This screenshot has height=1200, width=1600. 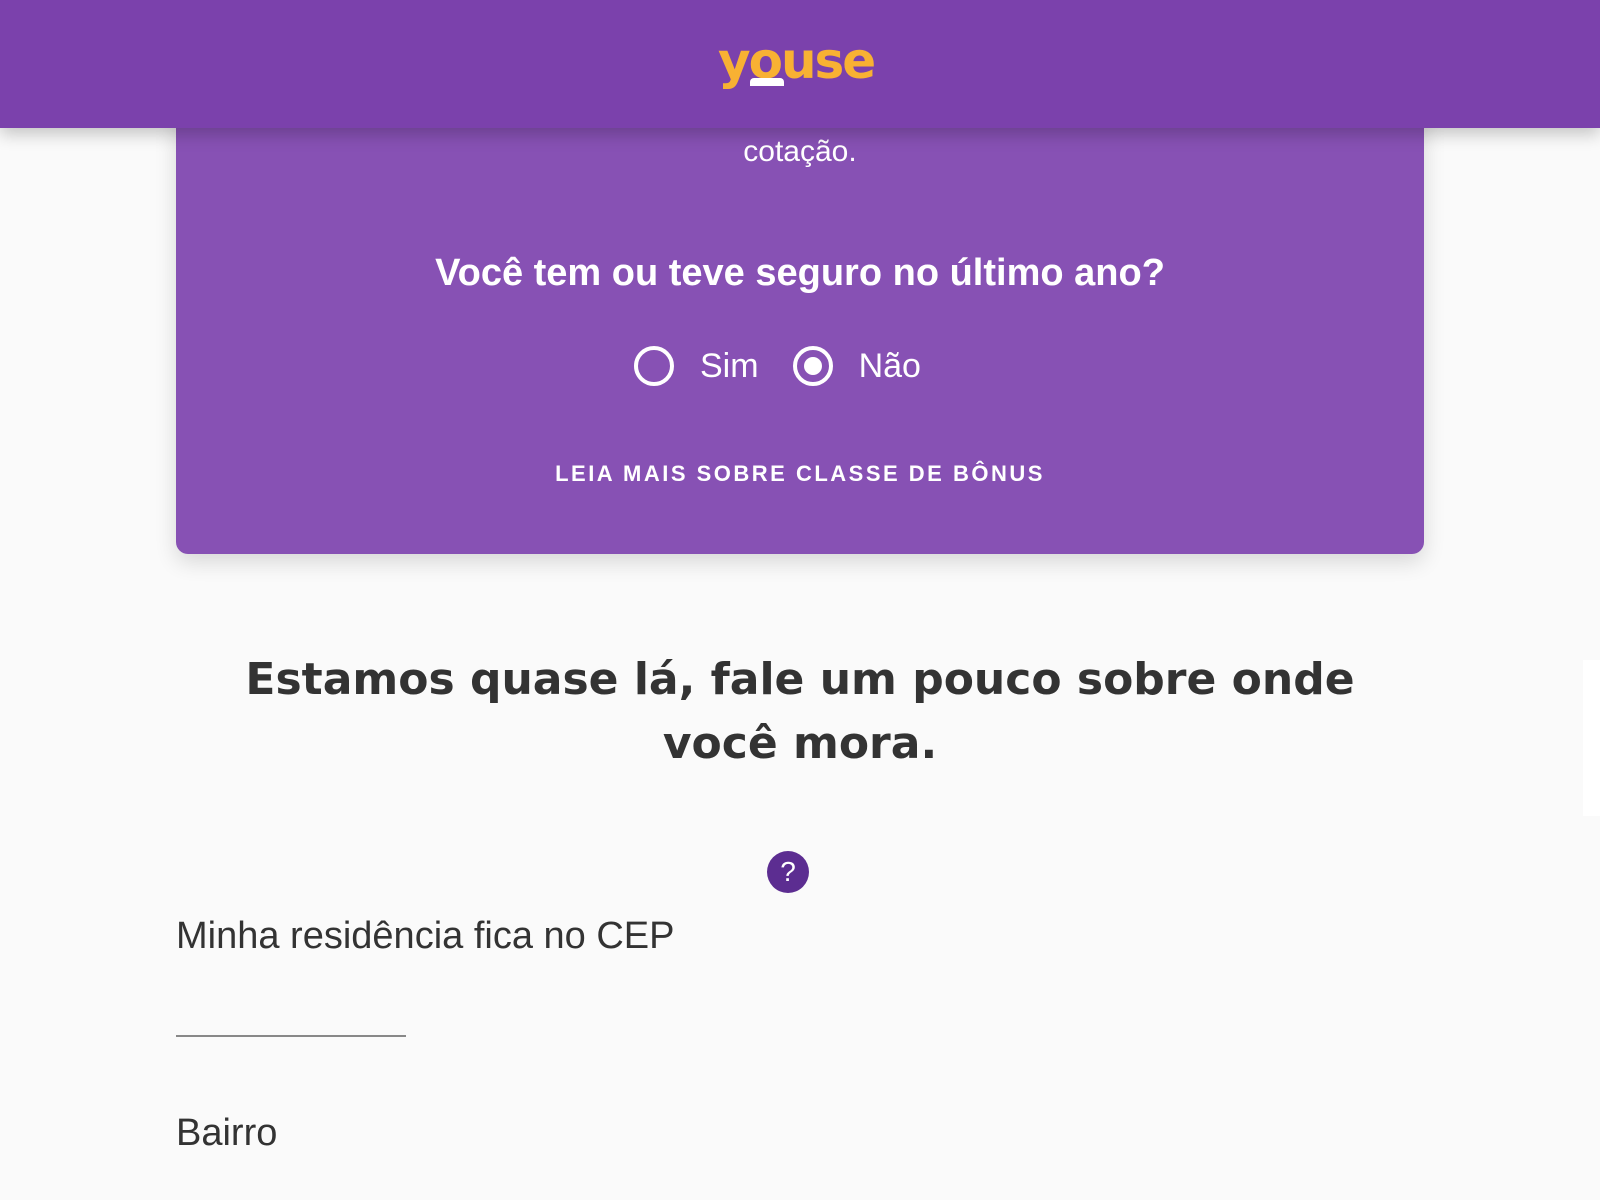 I want to click on bairro-label: Bairro, so click(x=227, y=1133).